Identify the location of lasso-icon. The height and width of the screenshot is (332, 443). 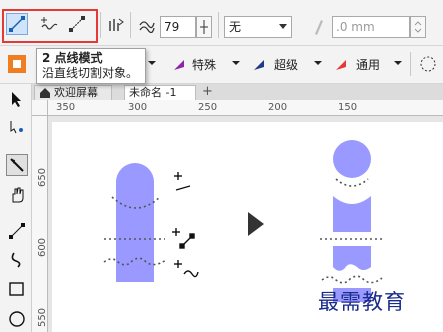
(428, 64).